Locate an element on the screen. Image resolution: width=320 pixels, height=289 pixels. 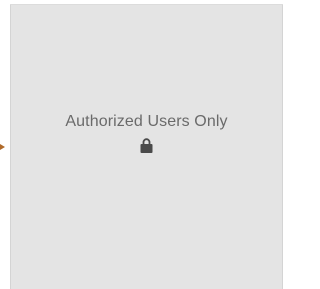
authorized-users-message: Authorized Users Only is located at coordinates (146, 121).